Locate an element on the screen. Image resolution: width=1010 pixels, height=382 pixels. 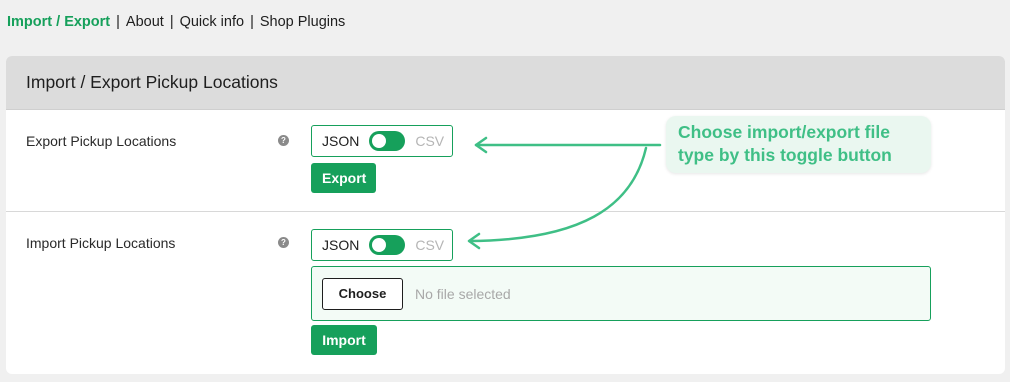
export-label: Export Pickup Locations is located at coordinates (101, 141).